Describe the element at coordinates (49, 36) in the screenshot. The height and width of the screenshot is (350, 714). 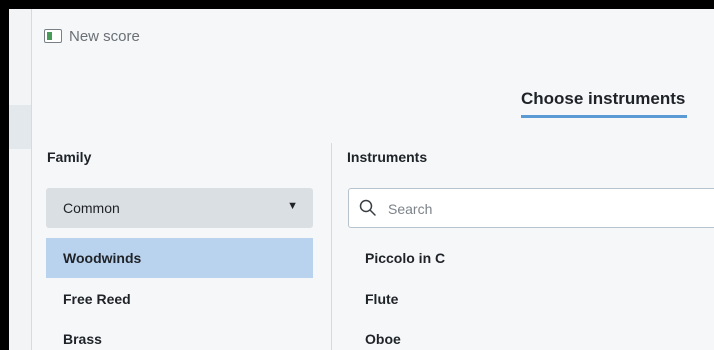
I see `app-icon-mark` at that location.